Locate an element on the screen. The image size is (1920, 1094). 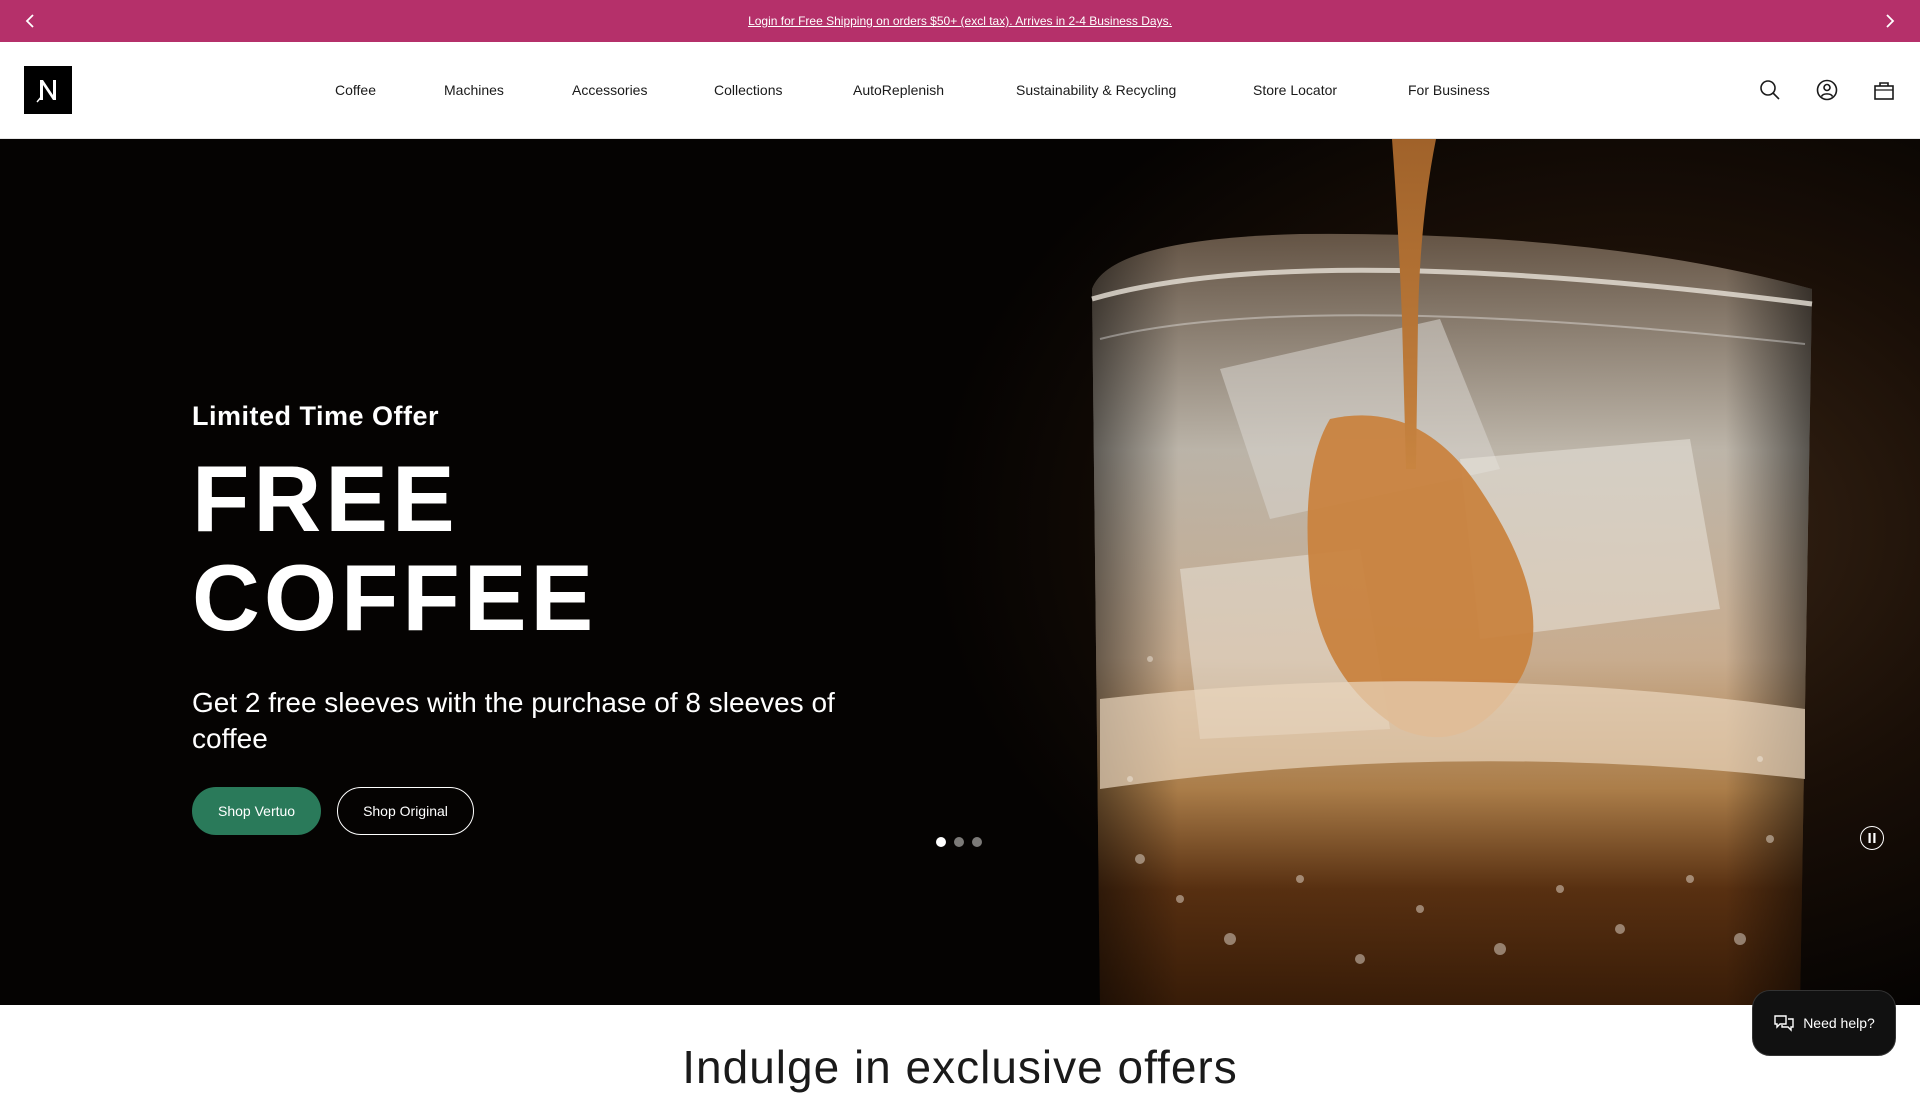
carousel-pause-button is located at coordinates (1872, 838).